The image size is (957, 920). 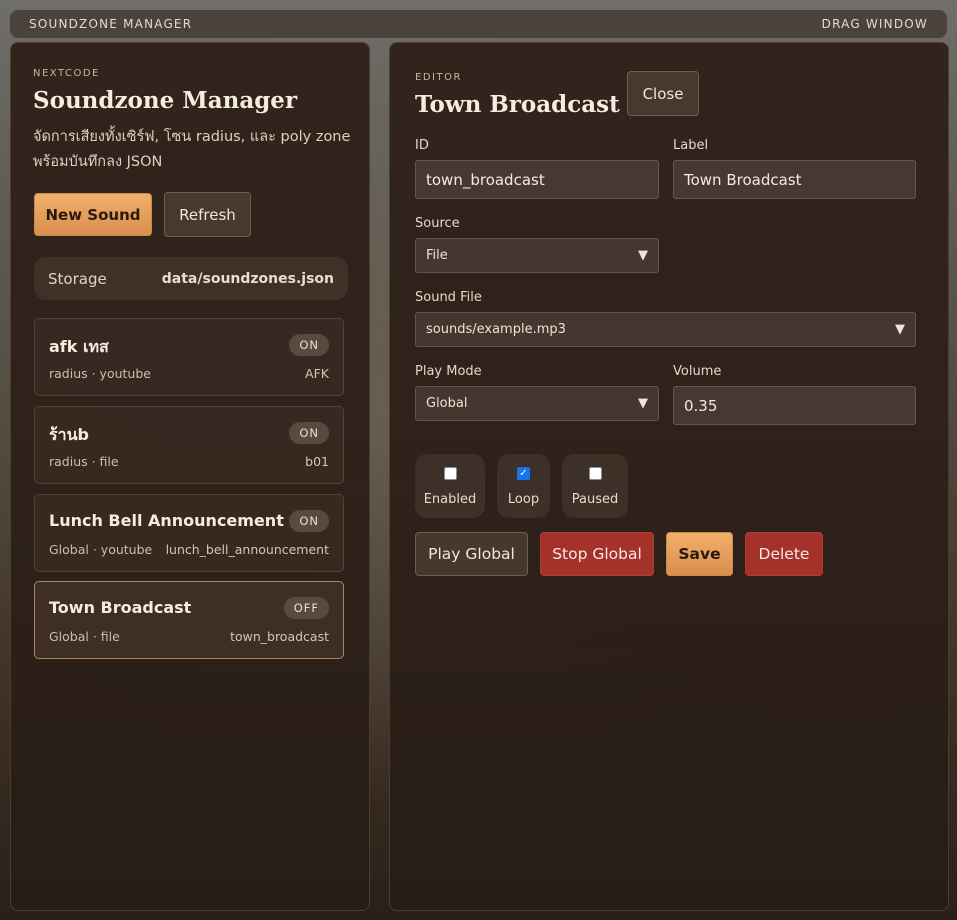 I want to click on sound-card-name: Town Broadcast, so click(x=120, y=607).